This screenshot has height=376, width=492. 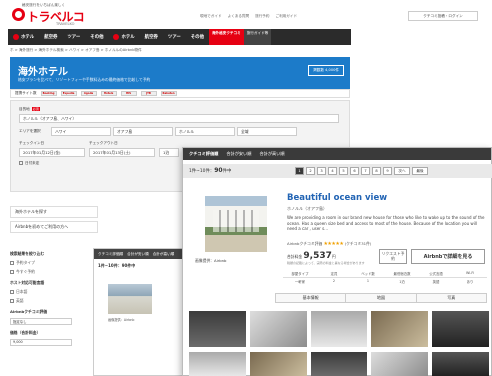 What do you see at coordinates (337, 171) in the screenshot?
I see `pager-row: 1件~10件：90件中 1 2 3 4 5 6 7 8 9 次へ 最後` at bounding box center [337, 171].